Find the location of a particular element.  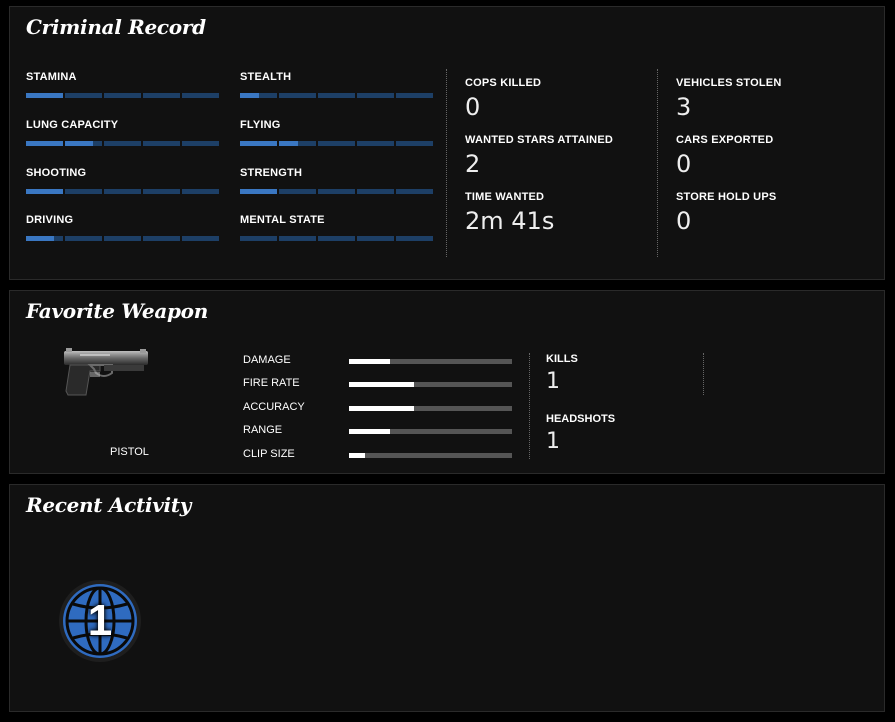

stat-vehicles-stolen: VEHICLES STOLEN 3 is located at coordinates (771, 99).